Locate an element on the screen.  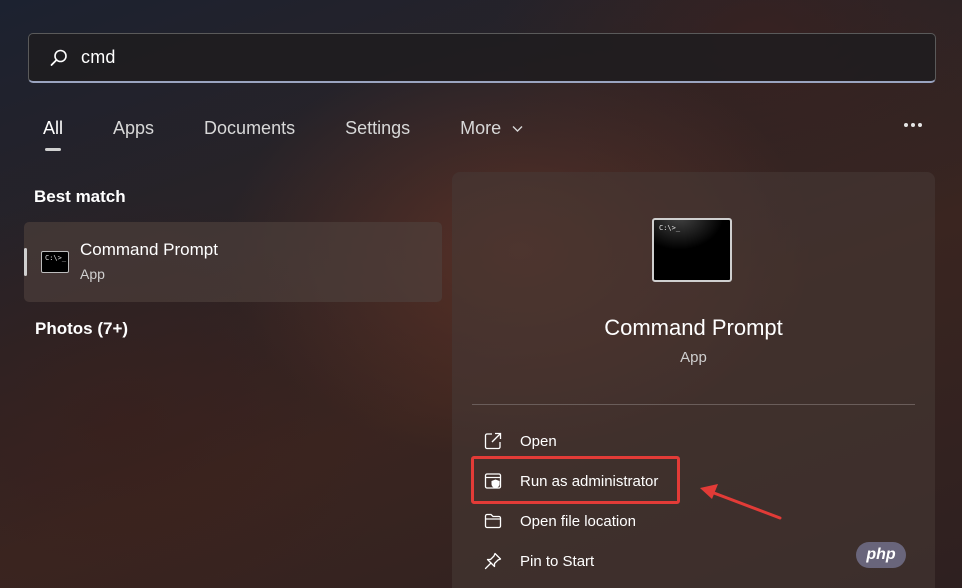
tab-documents: Documents is located at coordinates (249, 130).